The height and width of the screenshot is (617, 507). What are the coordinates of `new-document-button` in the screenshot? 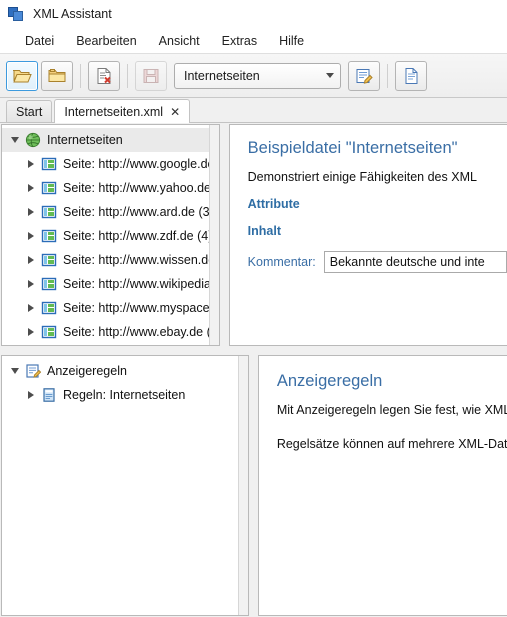 It's located at (411, 75).